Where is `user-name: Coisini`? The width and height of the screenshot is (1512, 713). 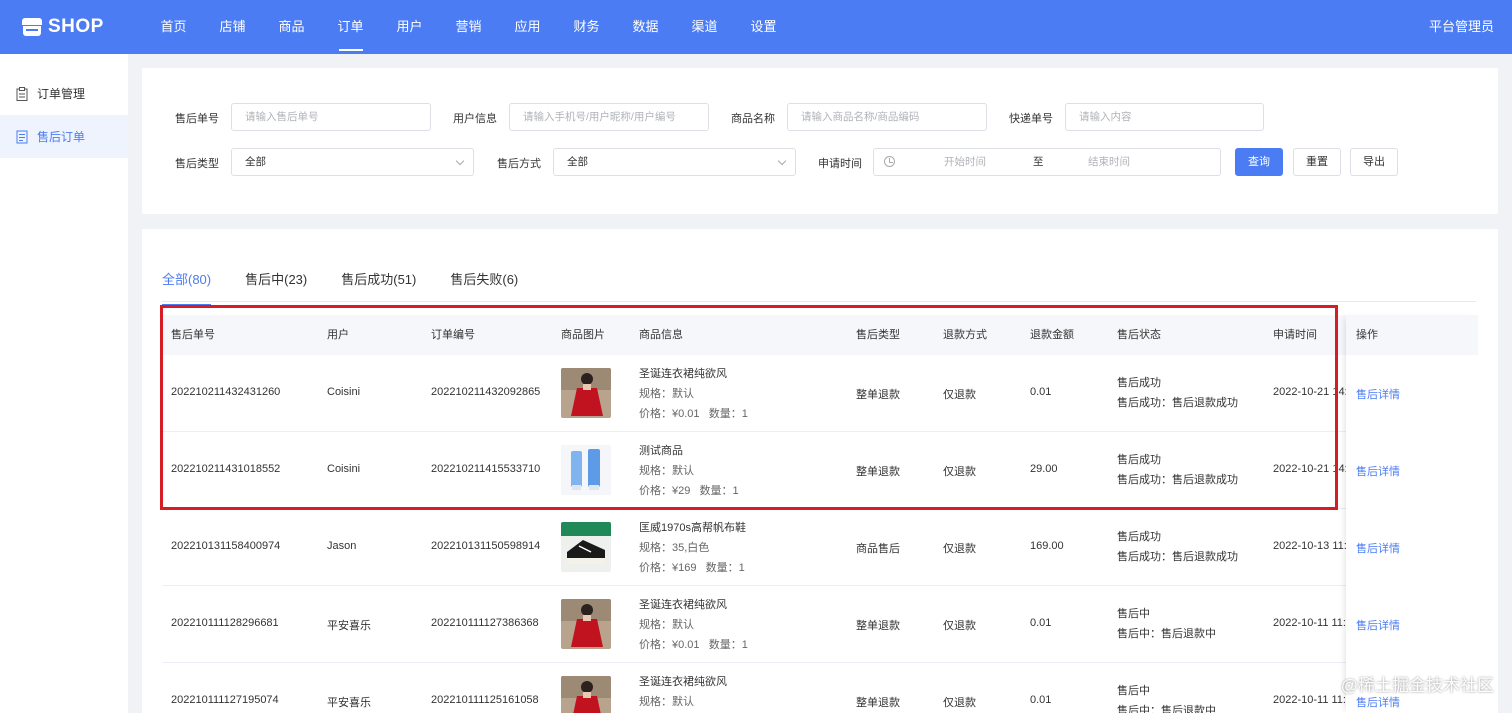 user-name: Coisini is located at coordinates (344, 469).